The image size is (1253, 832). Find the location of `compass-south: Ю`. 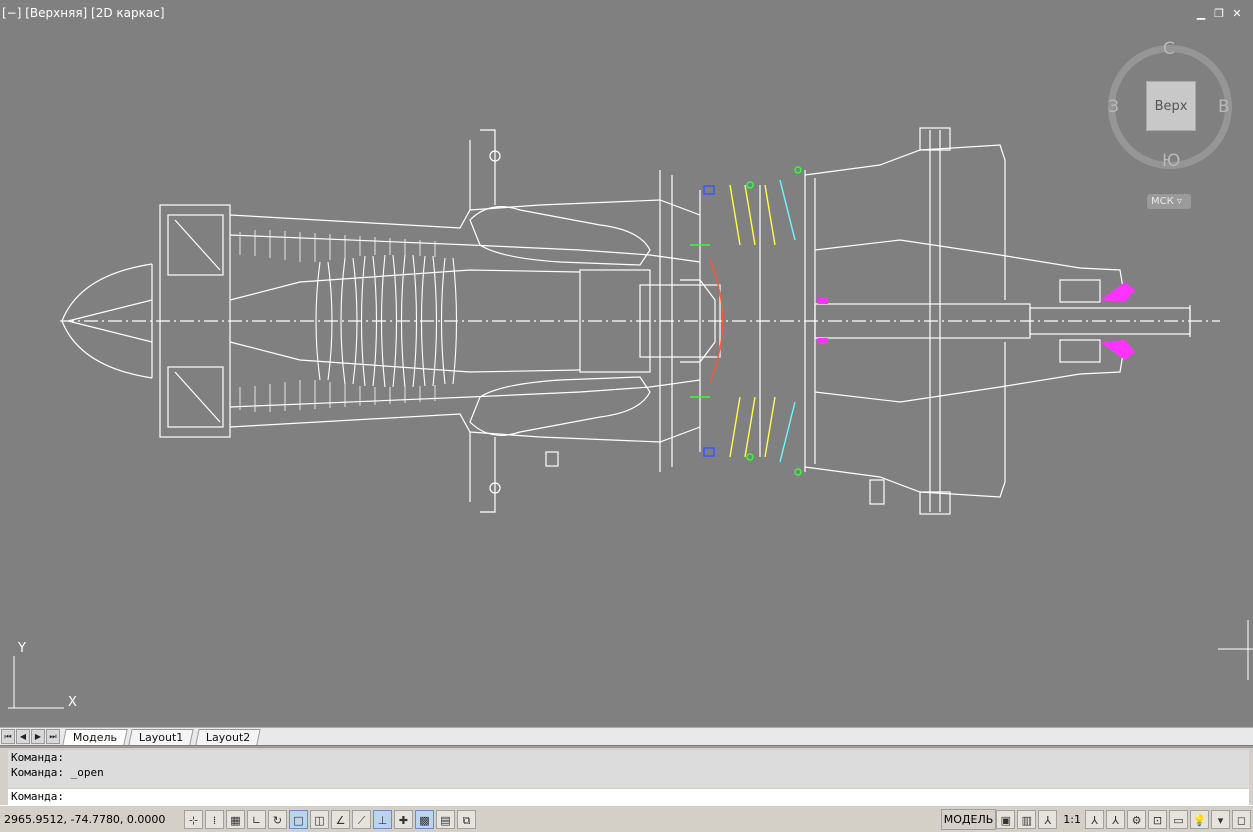

compass-south: Ю is located at coordinates (1171, 161).